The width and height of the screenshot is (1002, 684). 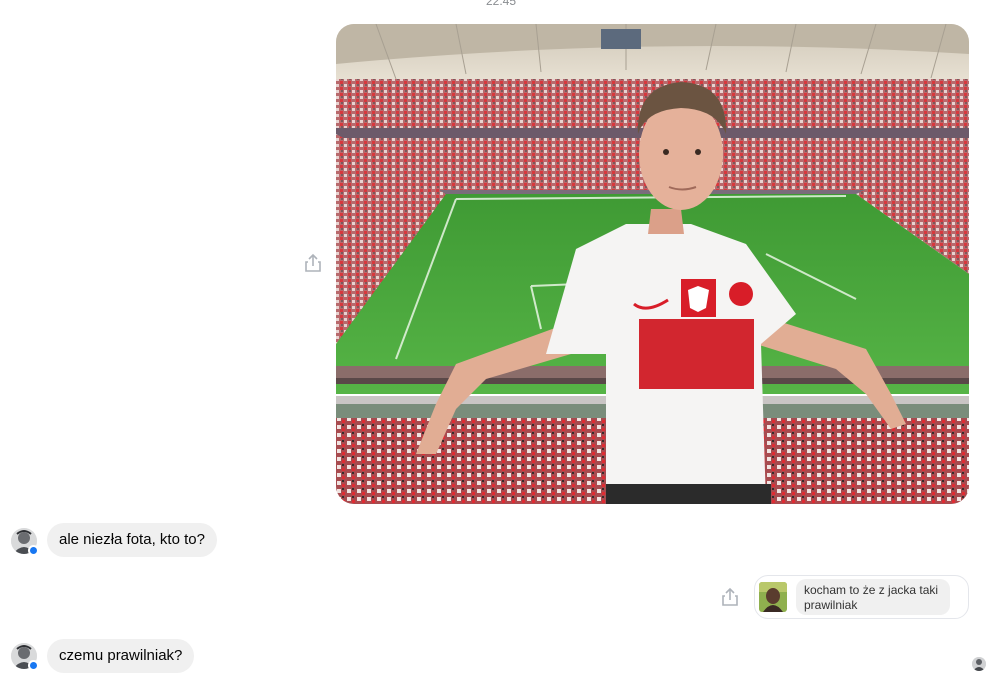 What do you see at coordinates (979, 664) in the screenshot?
I see `seen-indicator-avatar` at bounding box center [979, 664].